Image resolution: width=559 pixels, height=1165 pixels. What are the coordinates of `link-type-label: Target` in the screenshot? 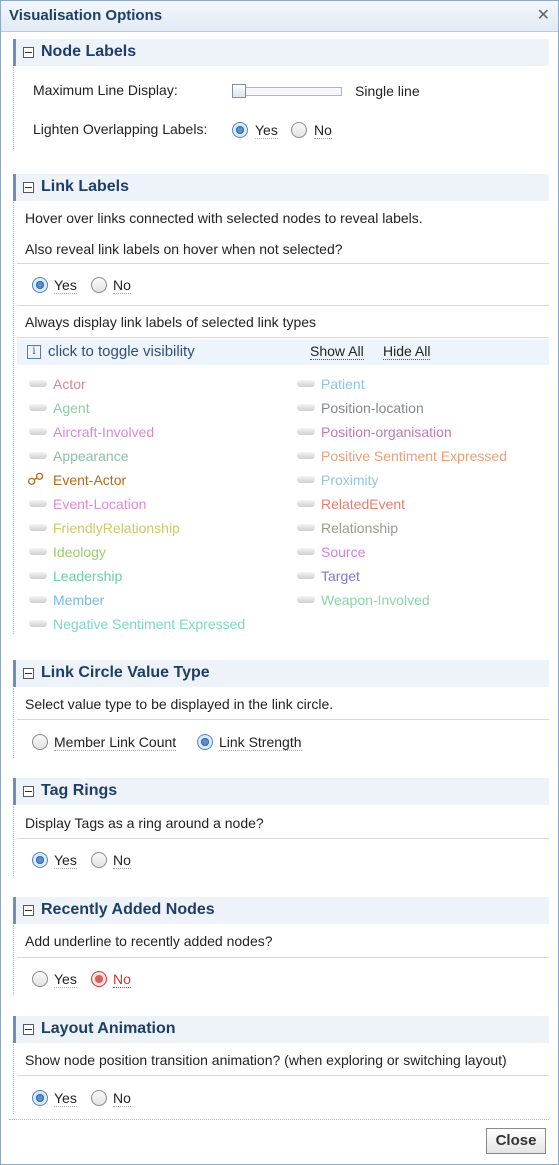 It's located at (340, 576).